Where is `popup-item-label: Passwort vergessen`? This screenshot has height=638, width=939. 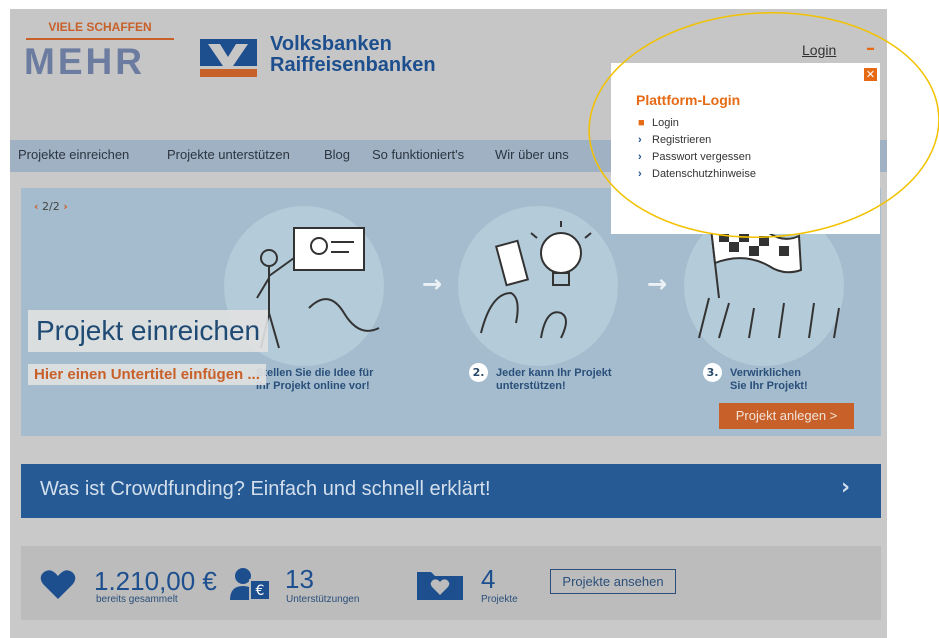
popup-item-label: Passwort vergessen is located at coordinates (702, 157).